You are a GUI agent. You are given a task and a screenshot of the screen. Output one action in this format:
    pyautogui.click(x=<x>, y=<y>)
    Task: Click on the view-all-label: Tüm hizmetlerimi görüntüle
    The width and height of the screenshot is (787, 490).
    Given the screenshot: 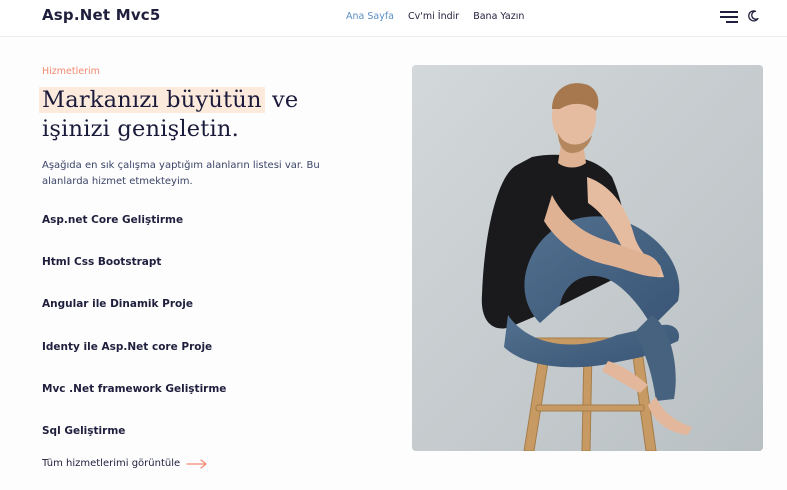 What is the action you would take?
    pyautogui.click(x=111, y=463)
    